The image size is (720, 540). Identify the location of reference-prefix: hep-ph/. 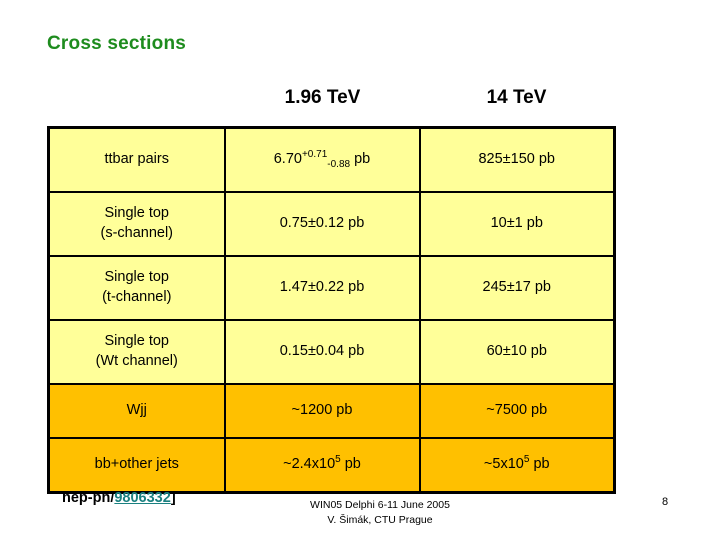
(88, 498).